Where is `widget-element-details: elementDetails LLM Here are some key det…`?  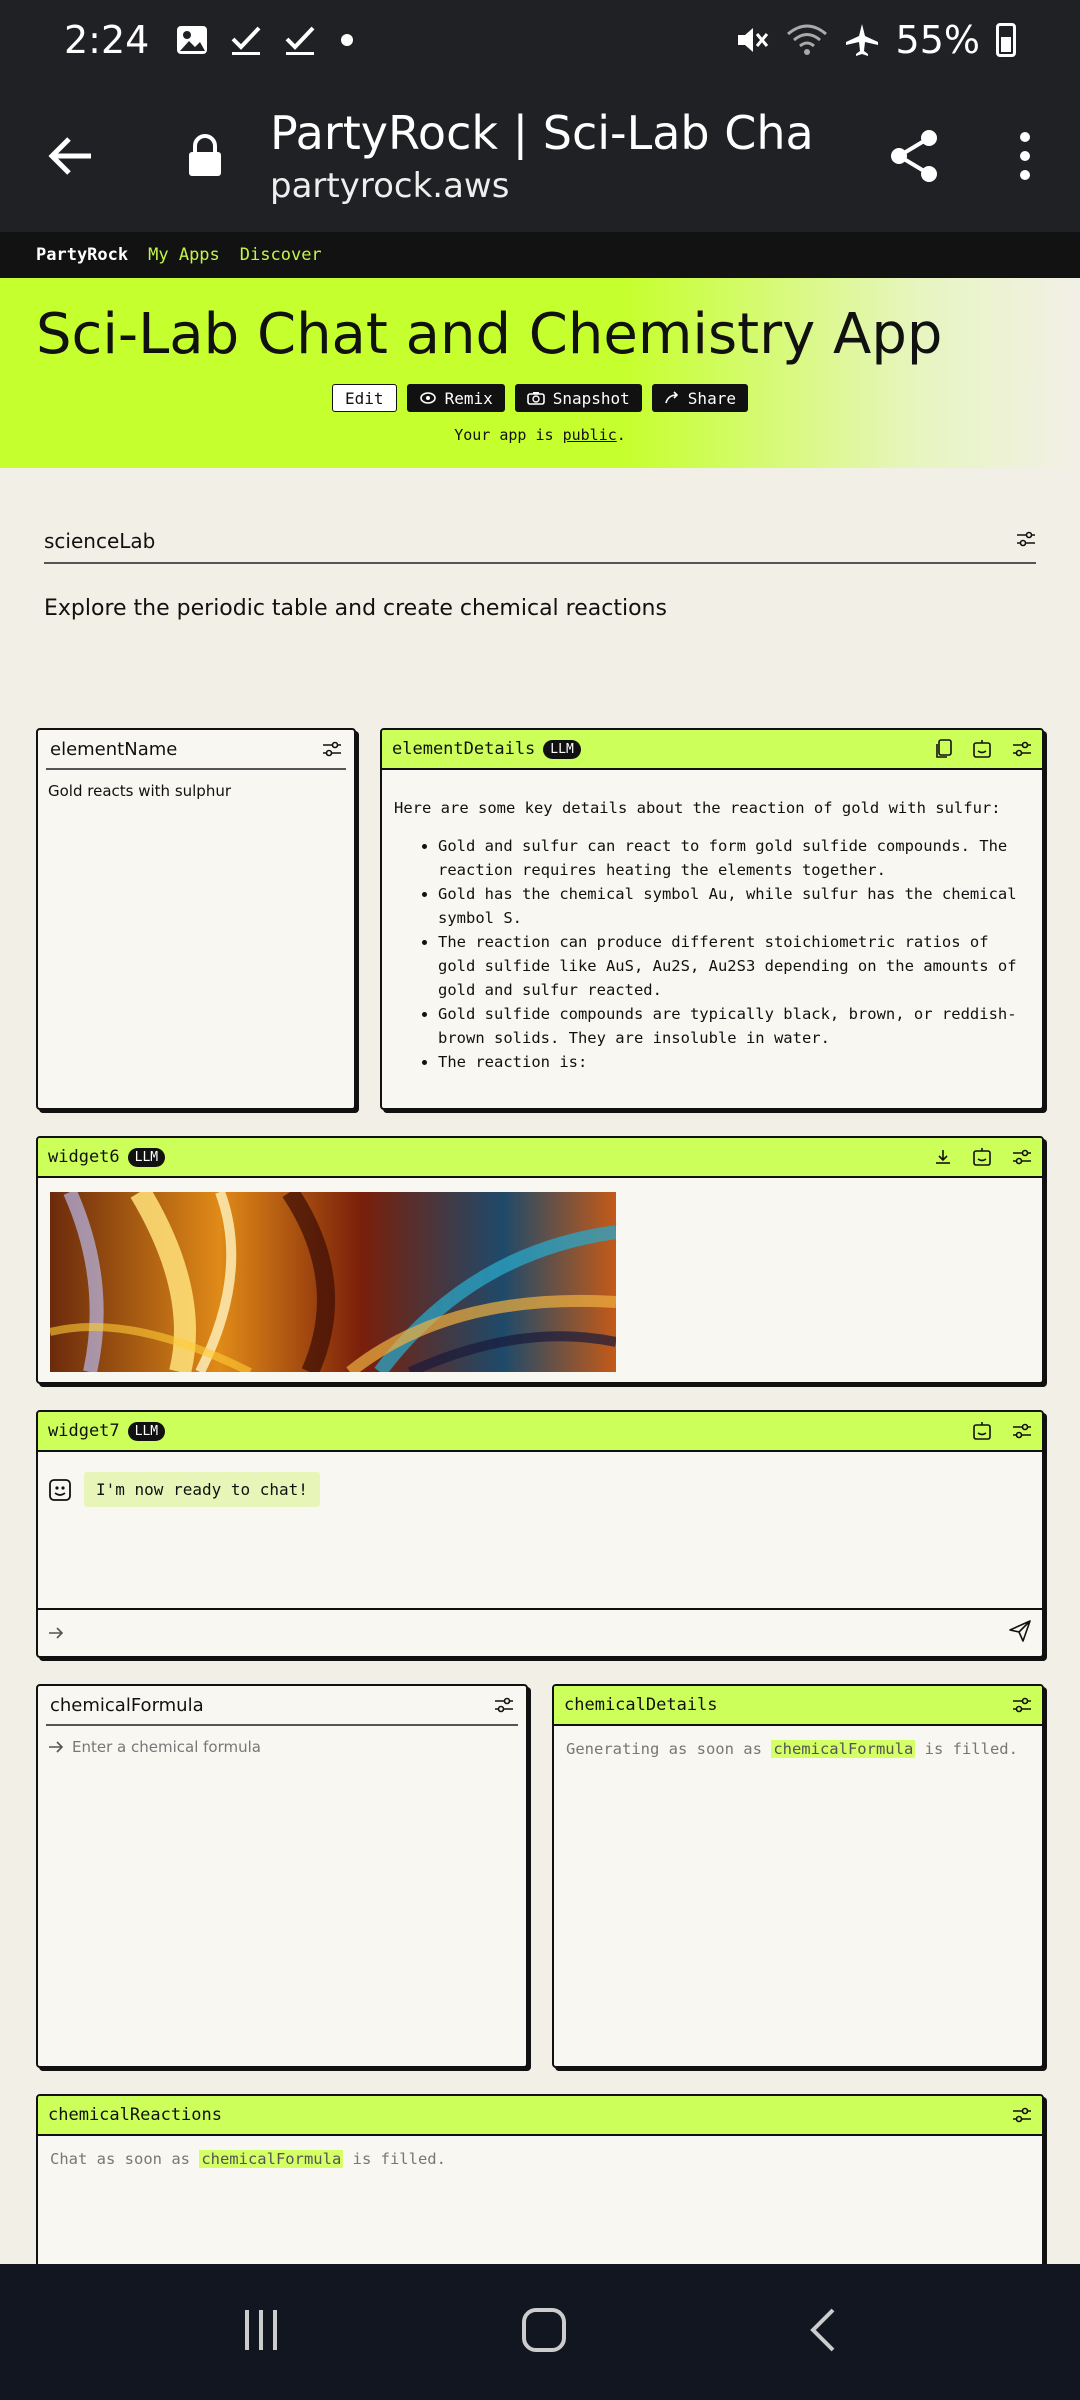
widget-element-details: elementDetails LLM Here are some key det… is located at coordinates (712, 919).